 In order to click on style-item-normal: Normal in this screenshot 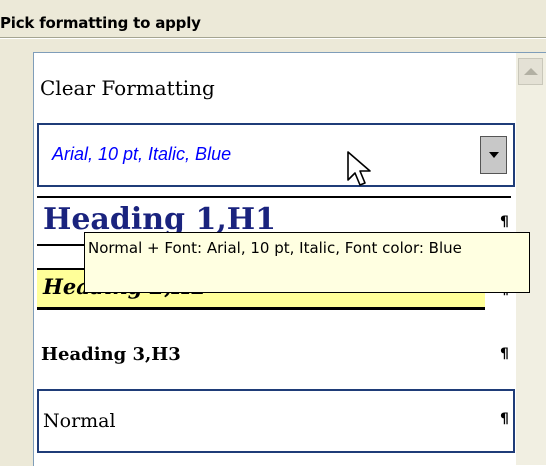, I will do `click(276, 421)`.